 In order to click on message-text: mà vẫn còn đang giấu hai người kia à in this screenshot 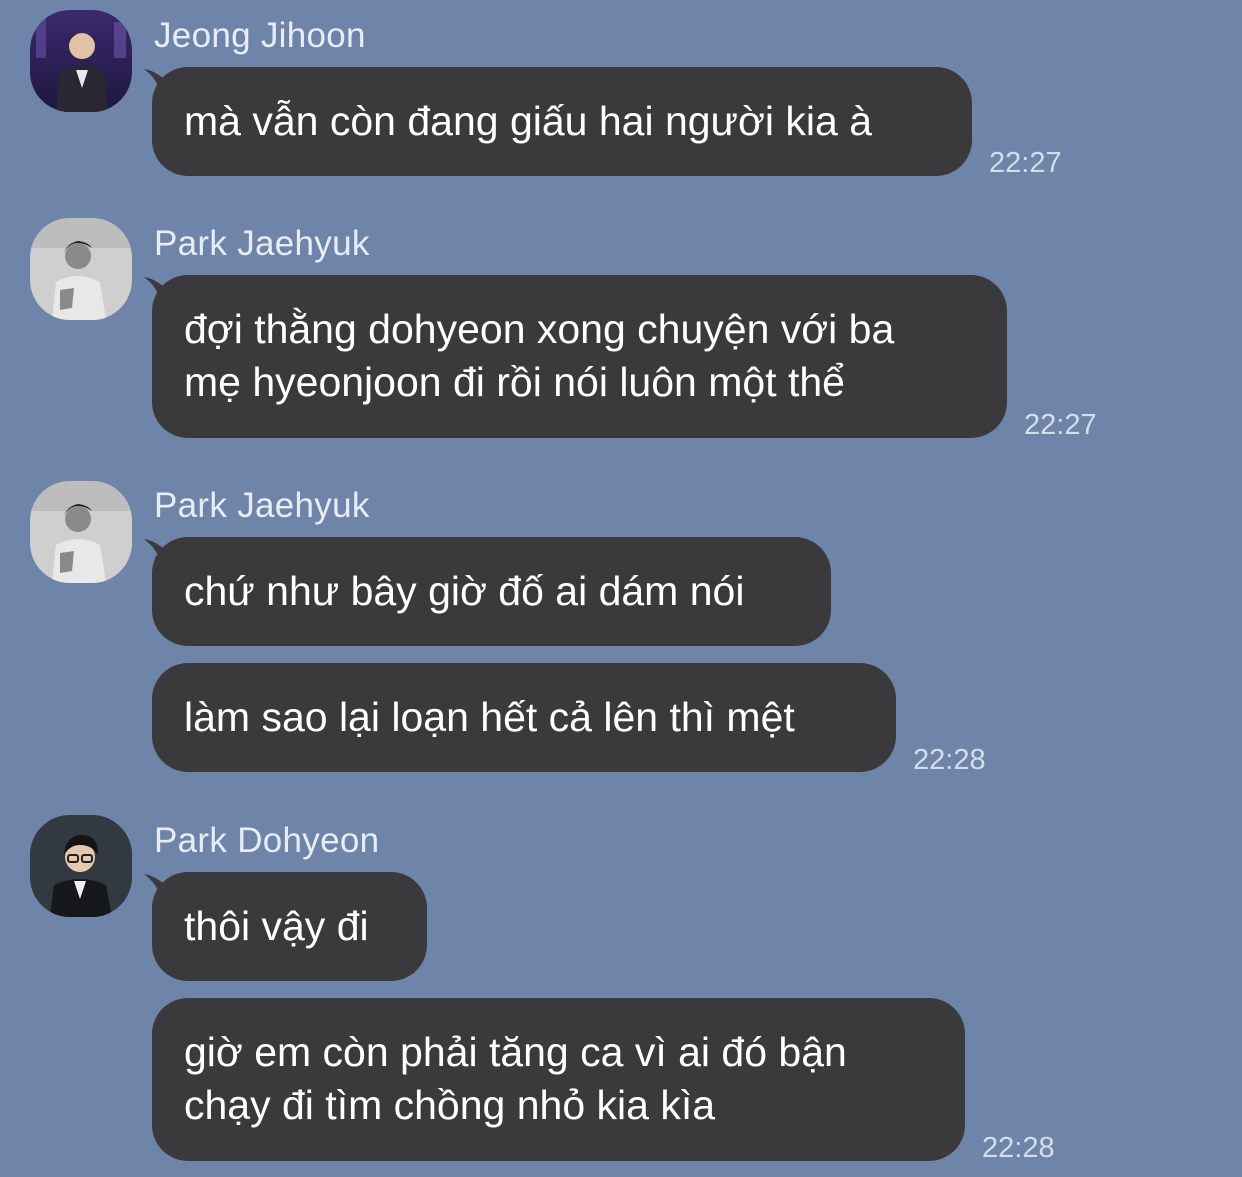, I will do `click(528, 121)`.